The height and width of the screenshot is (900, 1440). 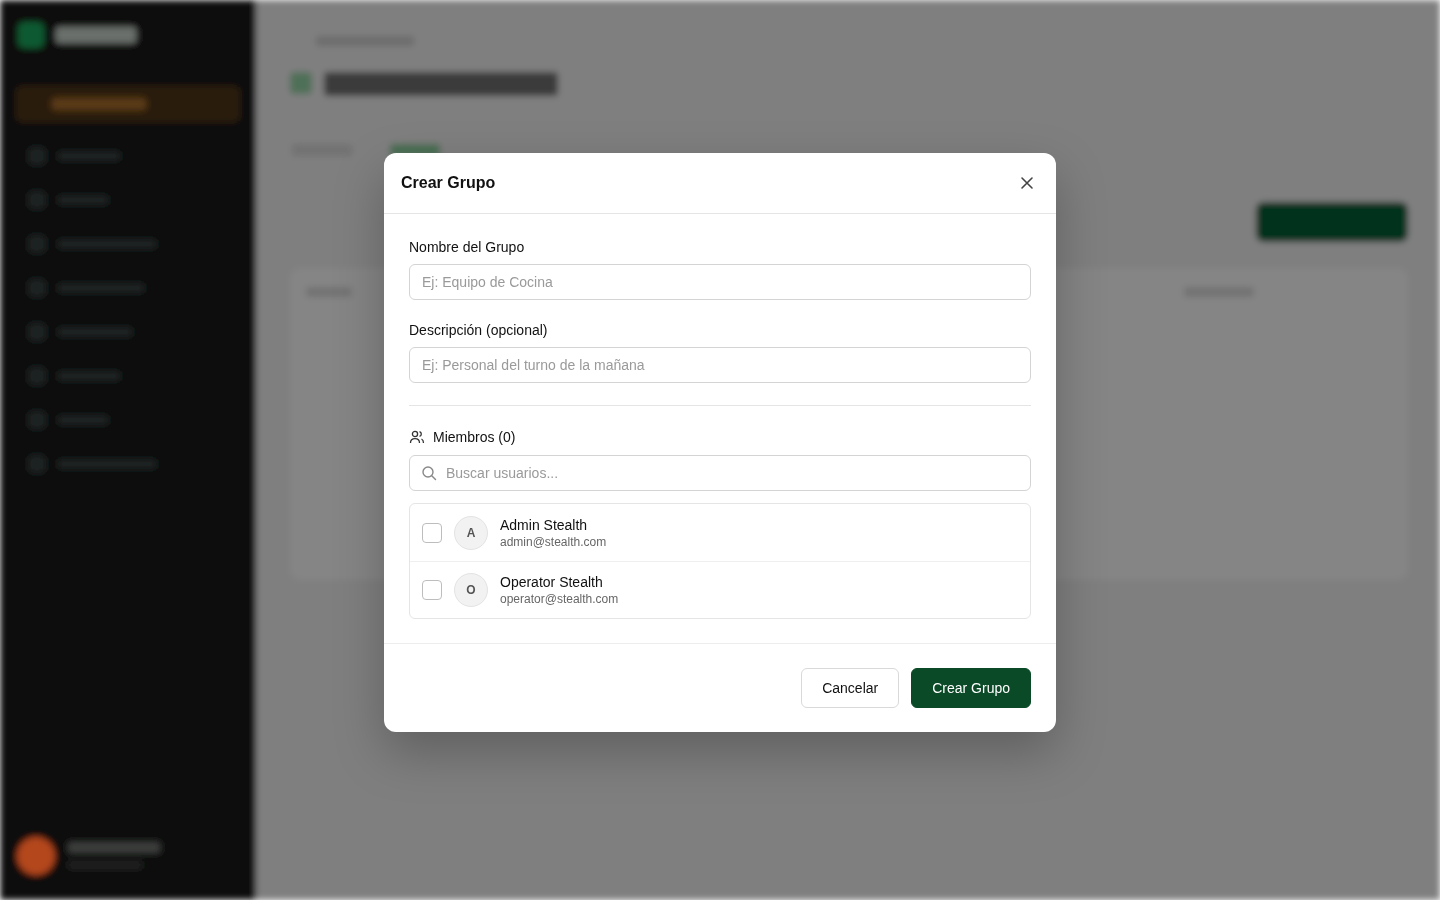 I want to click on avatar-initial: O, so click(x=471, y=590).